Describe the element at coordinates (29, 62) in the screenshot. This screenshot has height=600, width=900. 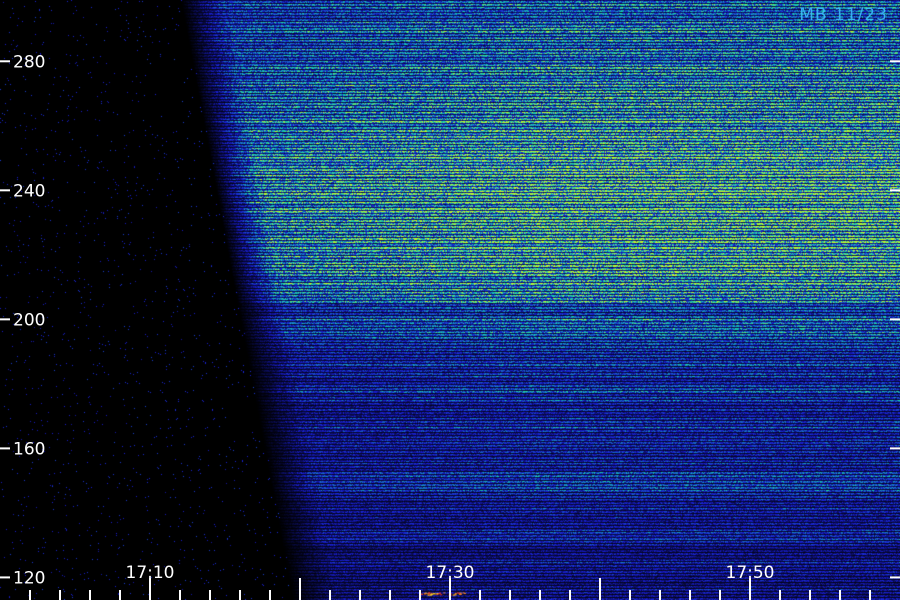
I see `y-tick-label: 280` at that location.